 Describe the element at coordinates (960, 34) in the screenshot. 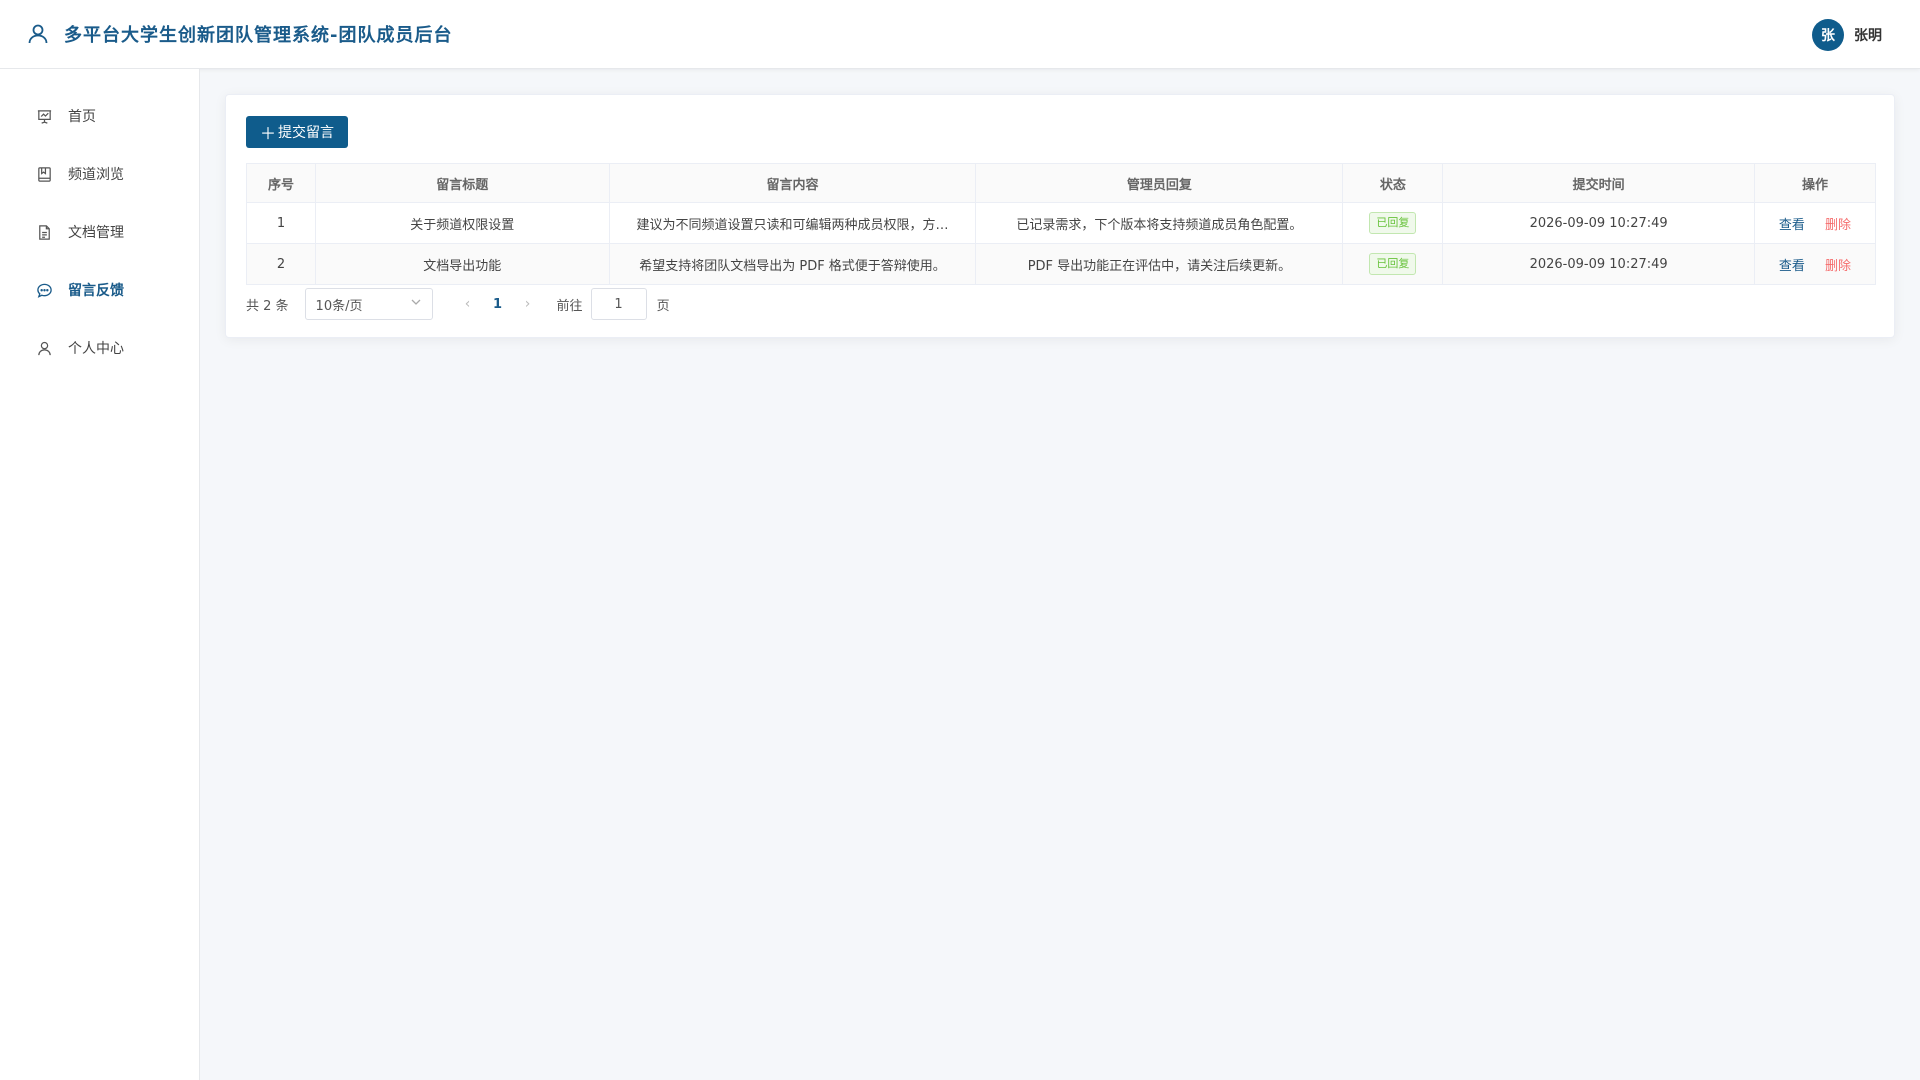

I see `top-header: 多平台大学生创新团队管理系统-团队成员后台 张 张明` at that location.